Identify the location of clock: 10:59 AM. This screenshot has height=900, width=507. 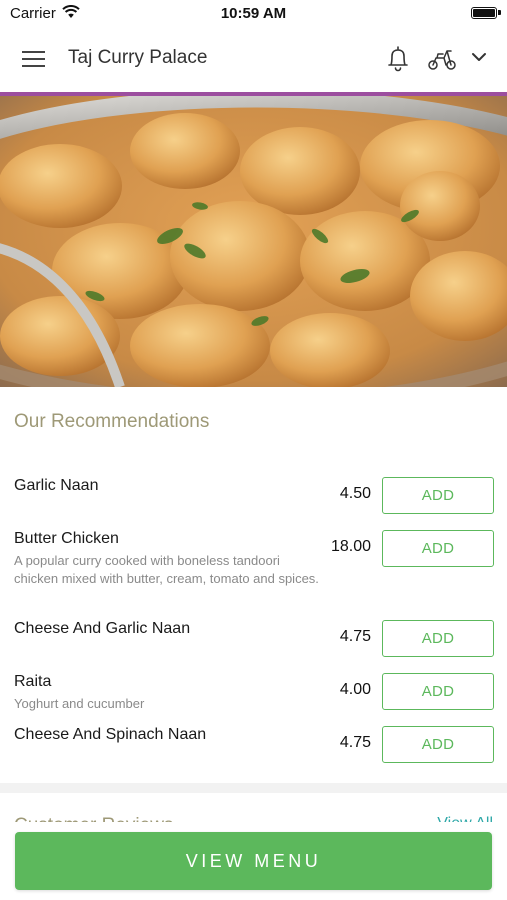
(253, 13).